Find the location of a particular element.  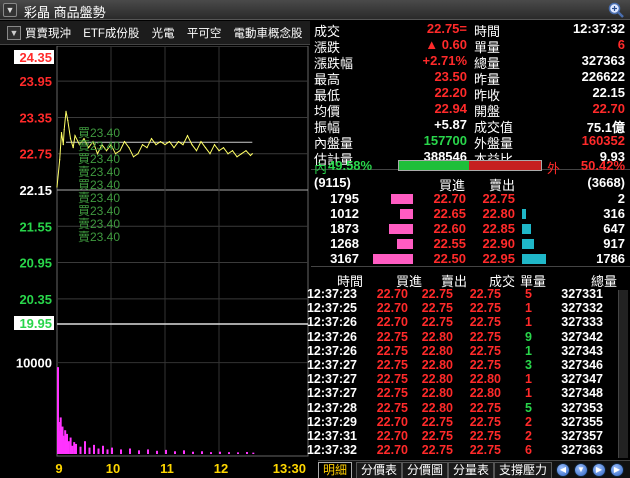

quote-value: 12:37:32 is located at coordinates (598, 28).